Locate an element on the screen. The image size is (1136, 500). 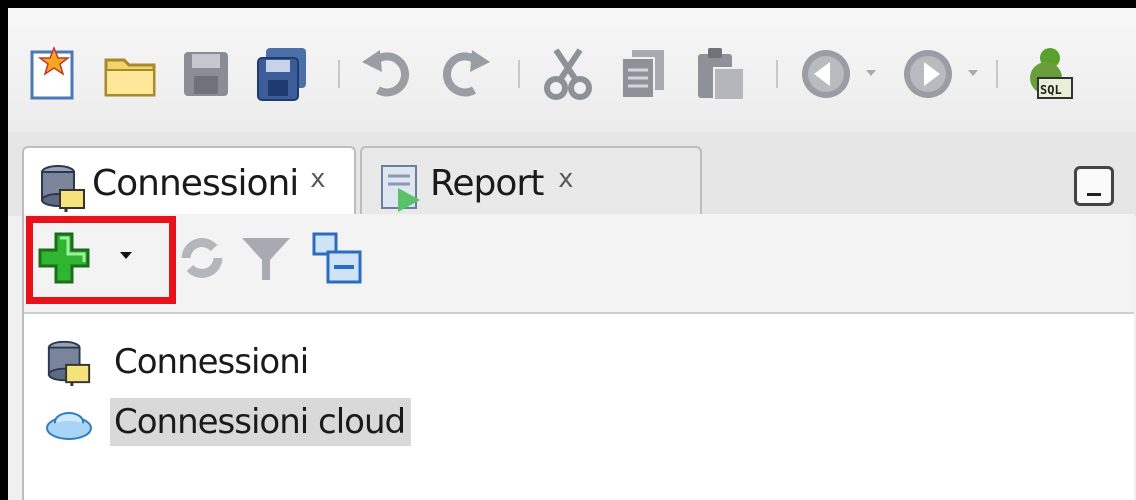
filter-icon is located at coordinates (266, 258).